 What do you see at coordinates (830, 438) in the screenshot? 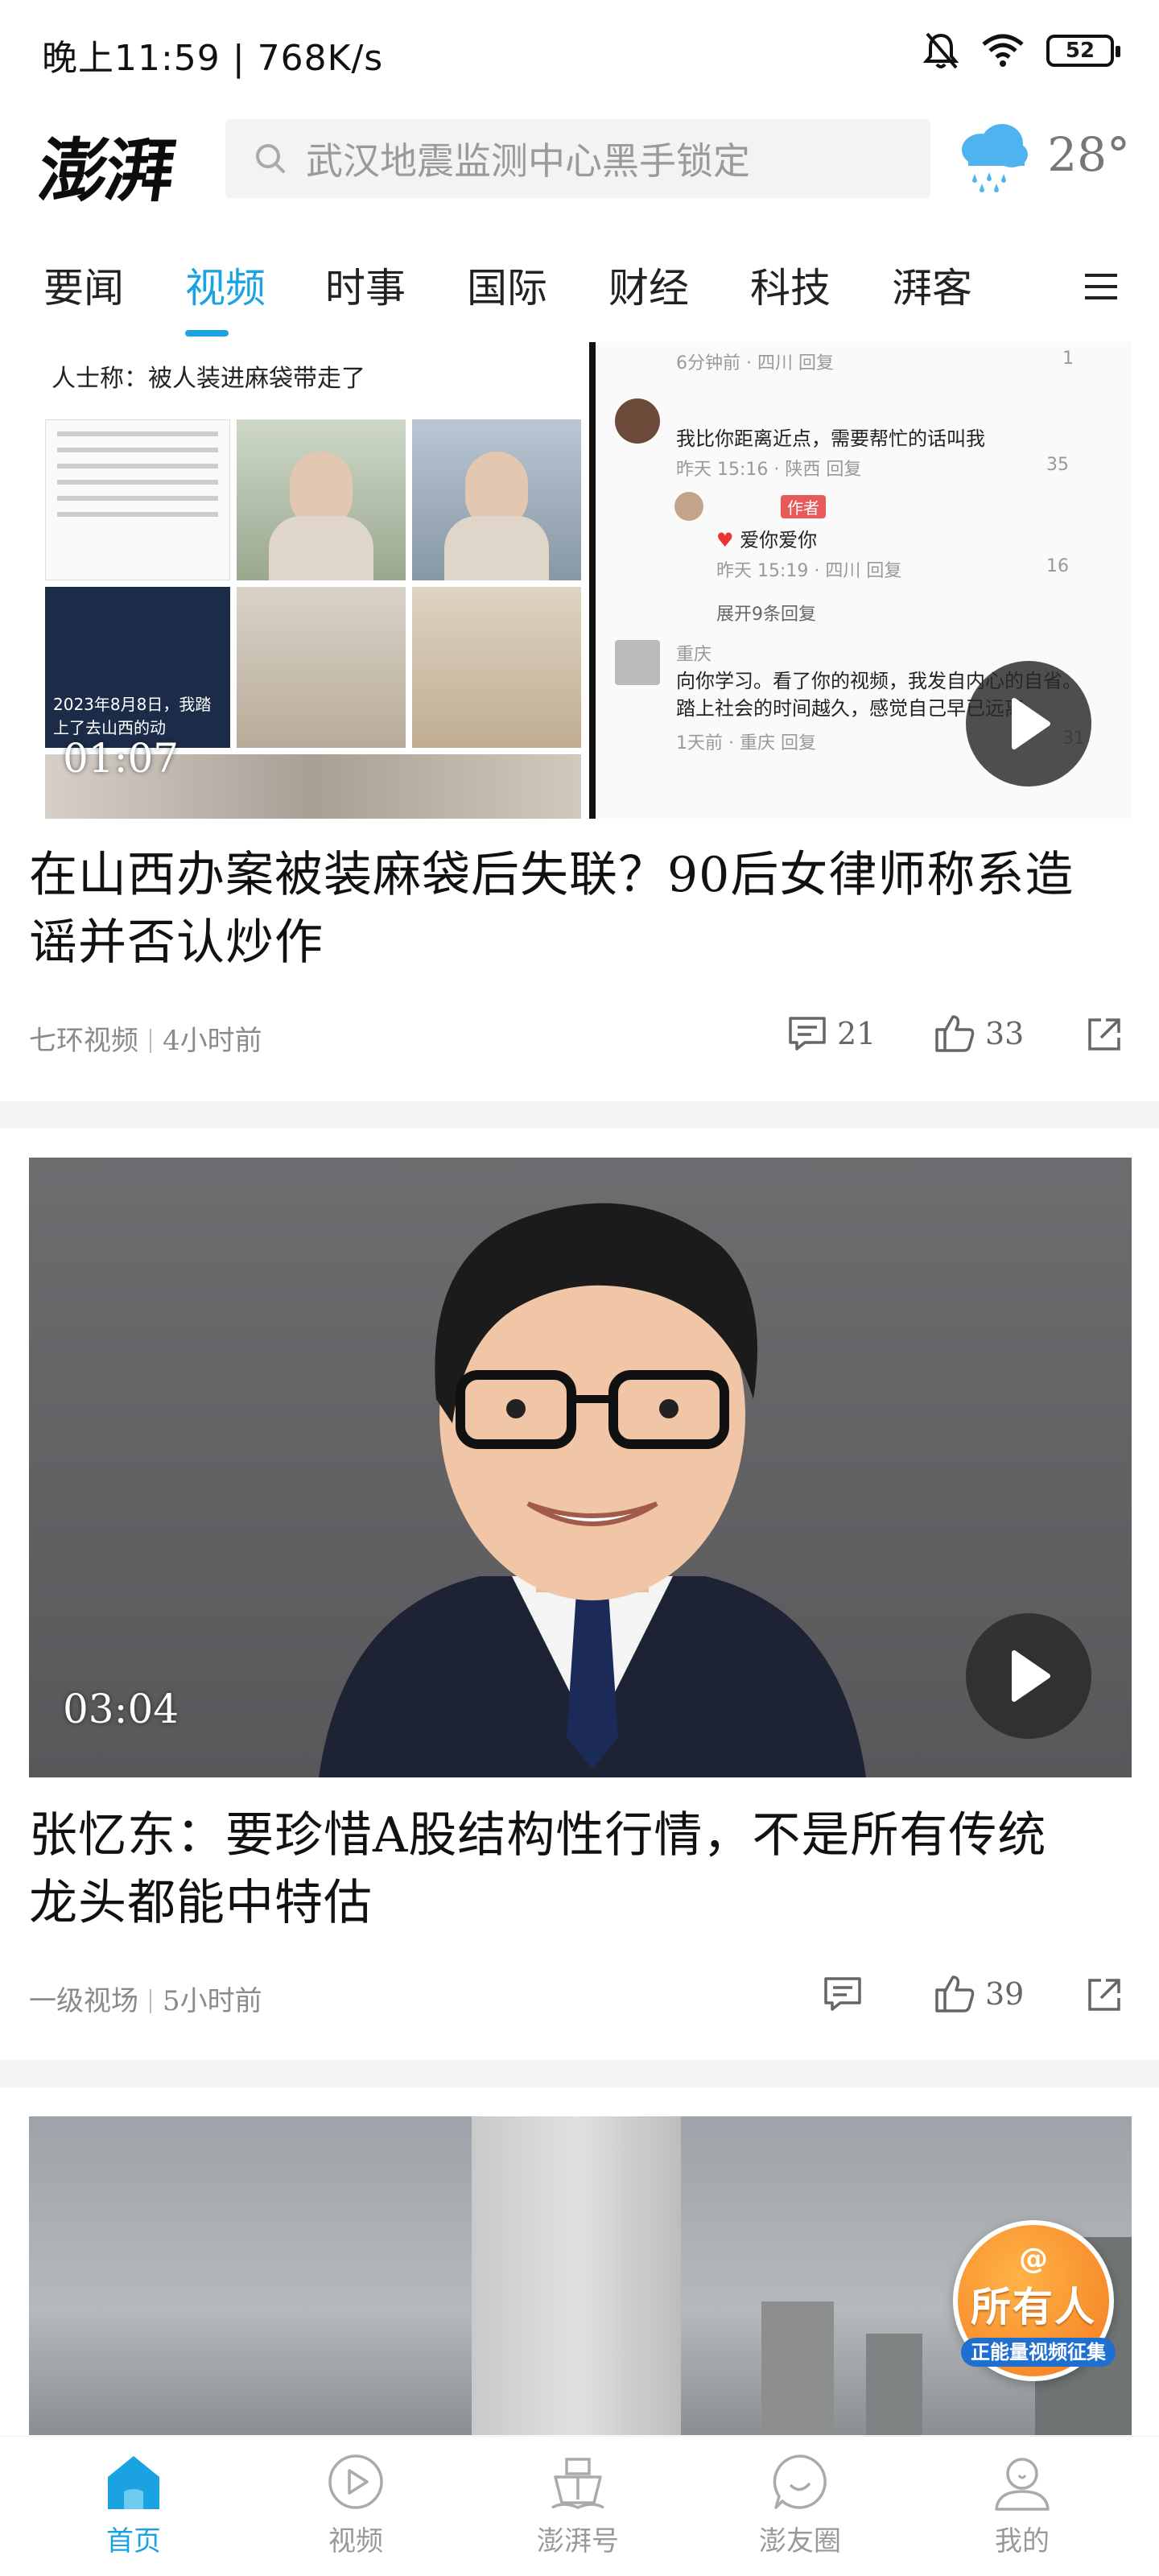
I see `thumbnail-comment-text: 我比你距离近点，需要帮忙的话叫我` at bounding box center [830, 438].